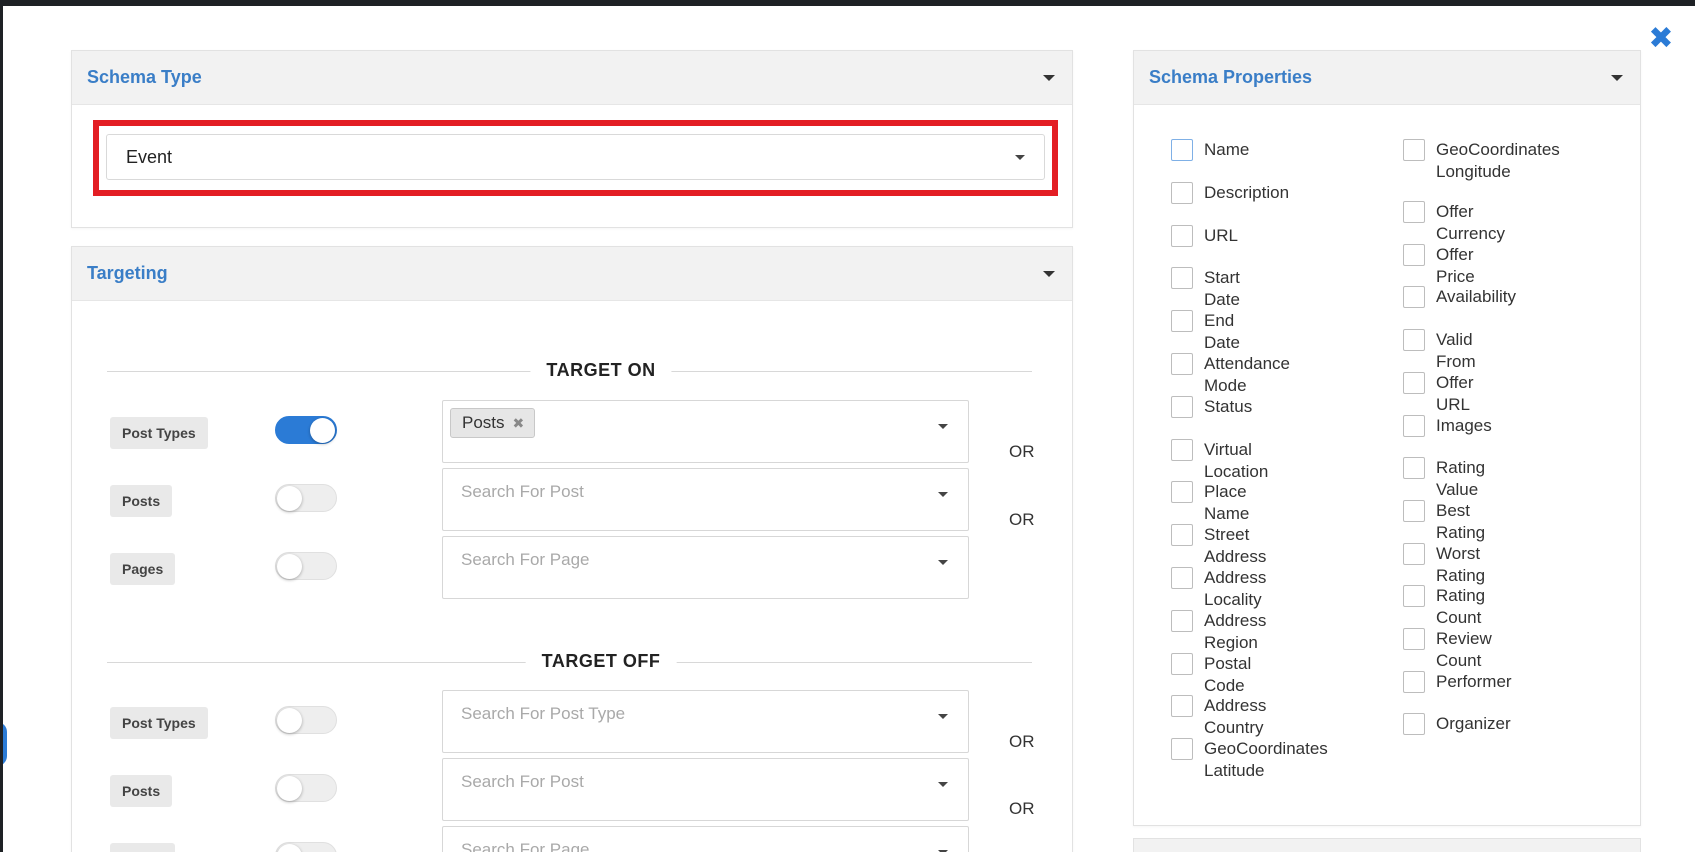 This screenshot has width=1695, height=852. Describe the element at coordinates (1210, 150) in the screenshot. I see `property-checkbox-item: Name` at that location.